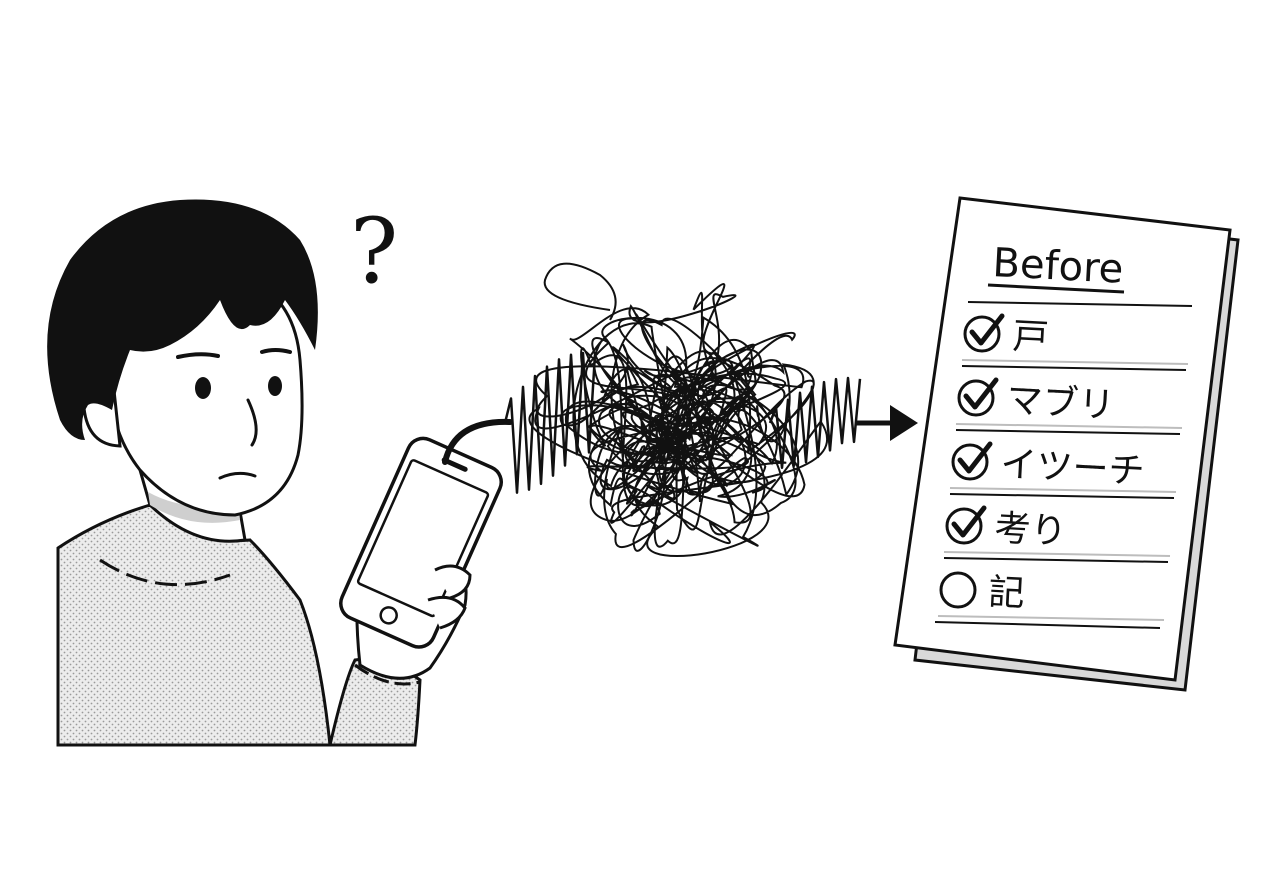 The width and height of the screenshot is (1280, 896). Describe the element at coordinates (421, 542) in the screenshot. I see `smartphone` at that location.